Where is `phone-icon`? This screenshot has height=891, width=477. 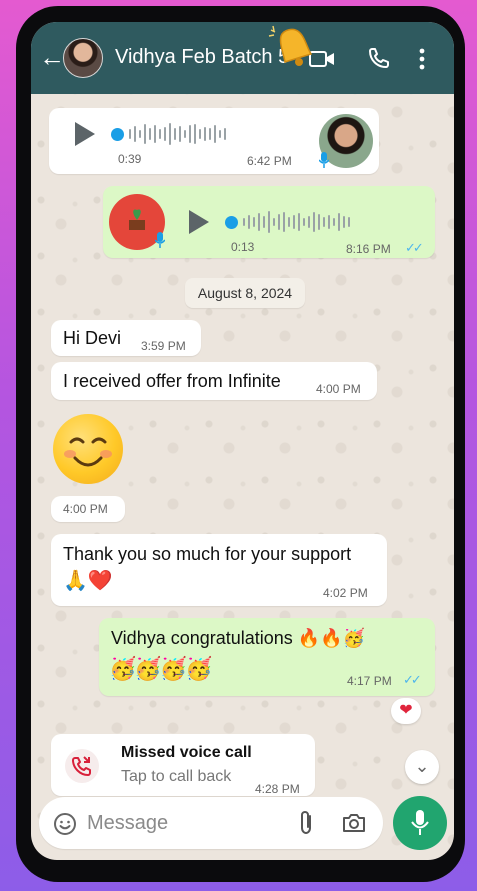 phone-icon is located at coordinates (379, 58).